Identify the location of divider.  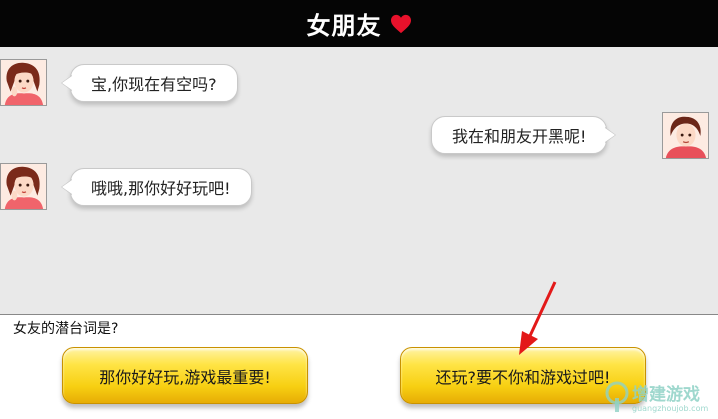
(359, 314).